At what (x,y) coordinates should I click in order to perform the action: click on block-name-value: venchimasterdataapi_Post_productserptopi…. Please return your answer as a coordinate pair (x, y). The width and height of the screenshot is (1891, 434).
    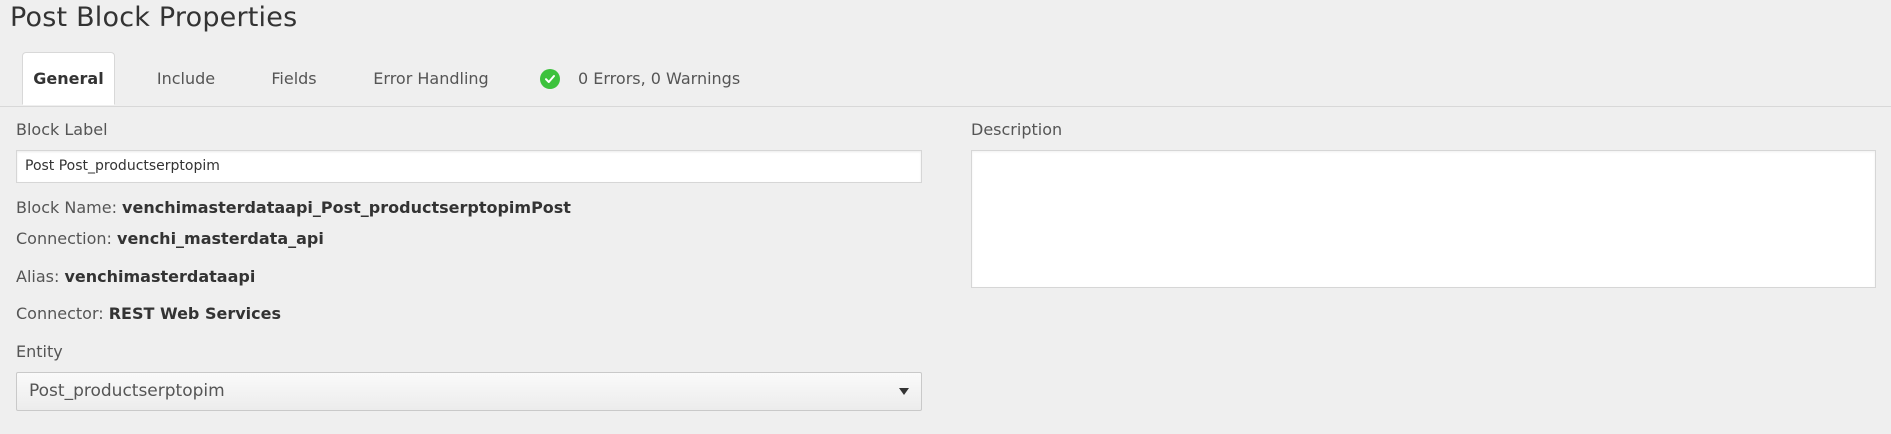
    Looking at the image, I should click on (346, 207).